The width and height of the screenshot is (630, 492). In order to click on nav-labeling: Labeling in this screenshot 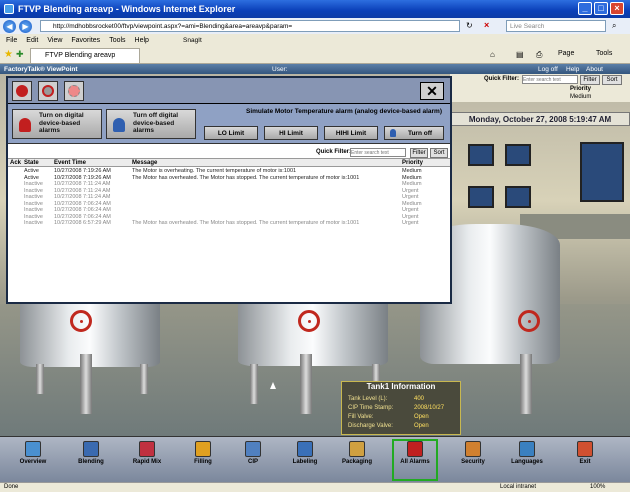, I will do `click(305, 460)`.